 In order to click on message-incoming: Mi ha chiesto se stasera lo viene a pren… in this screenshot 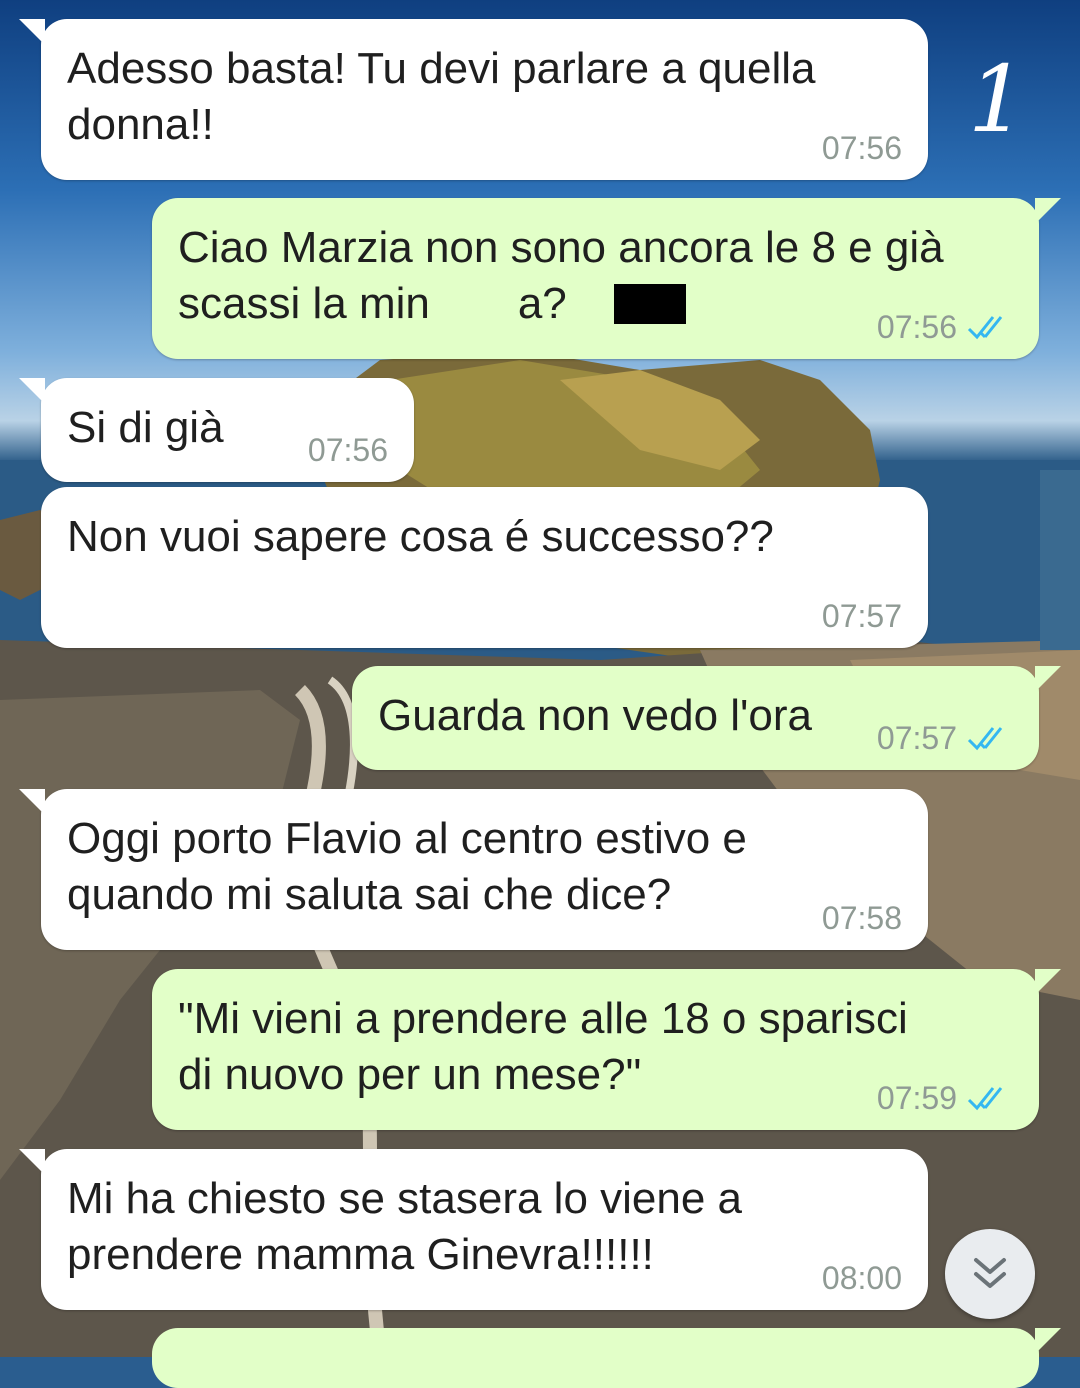, I will do `click(473, 1229)`.